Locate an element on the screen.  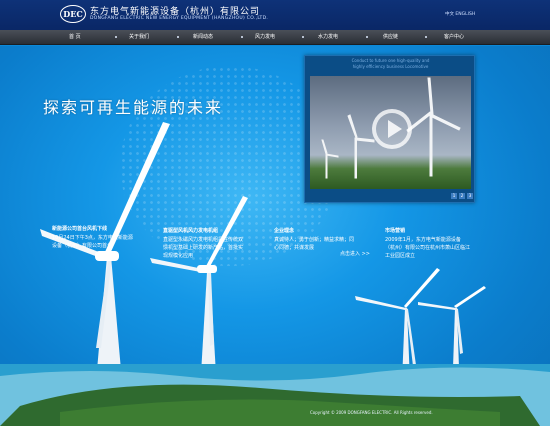
nav-item-hydro: 水力发电 is located at coordinates (328, 37).